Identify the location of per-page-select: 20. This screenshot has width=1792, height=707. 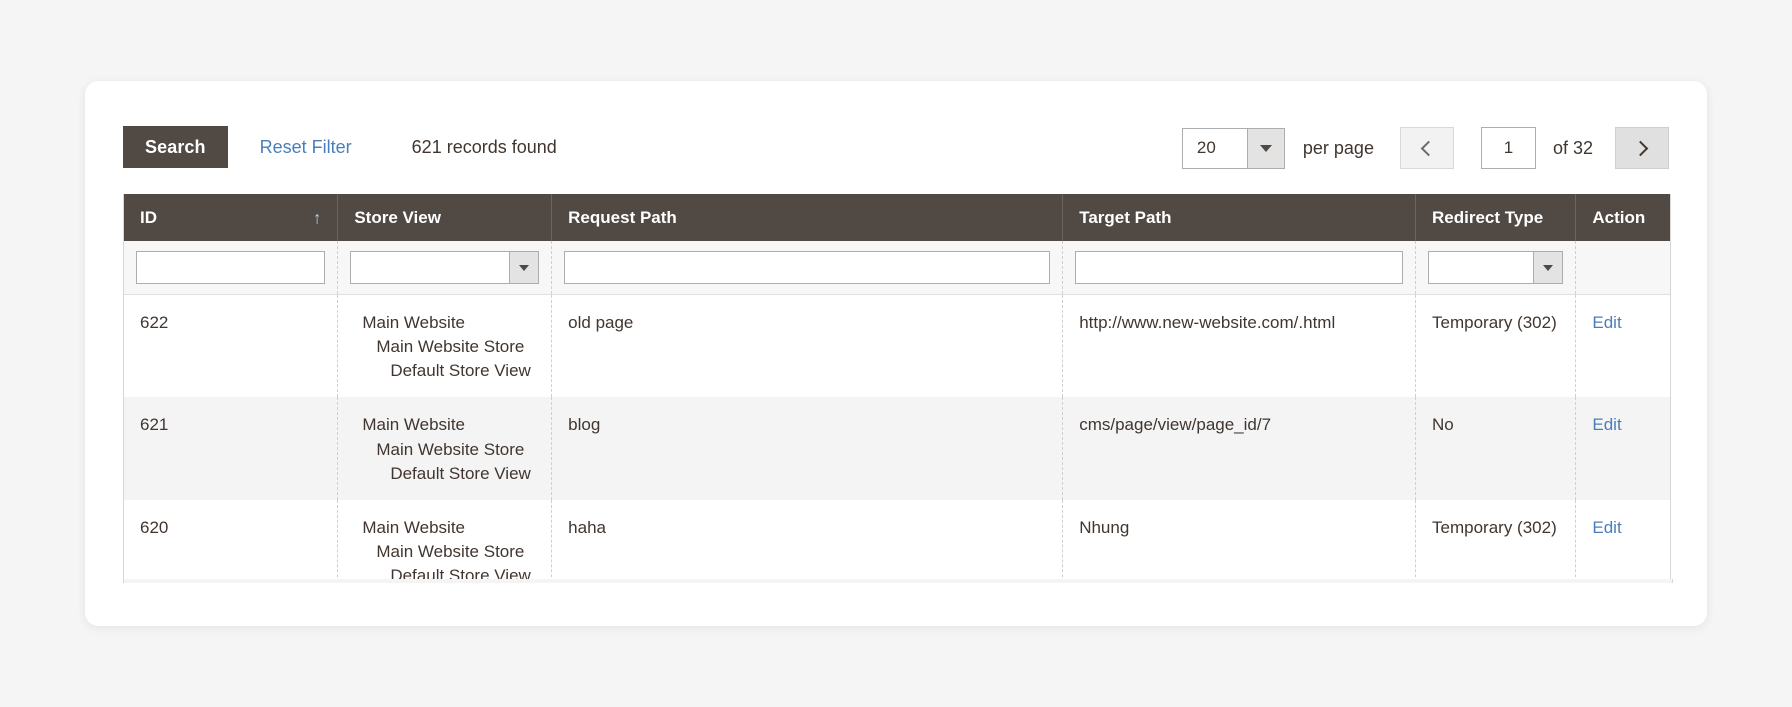
(1233, 148).